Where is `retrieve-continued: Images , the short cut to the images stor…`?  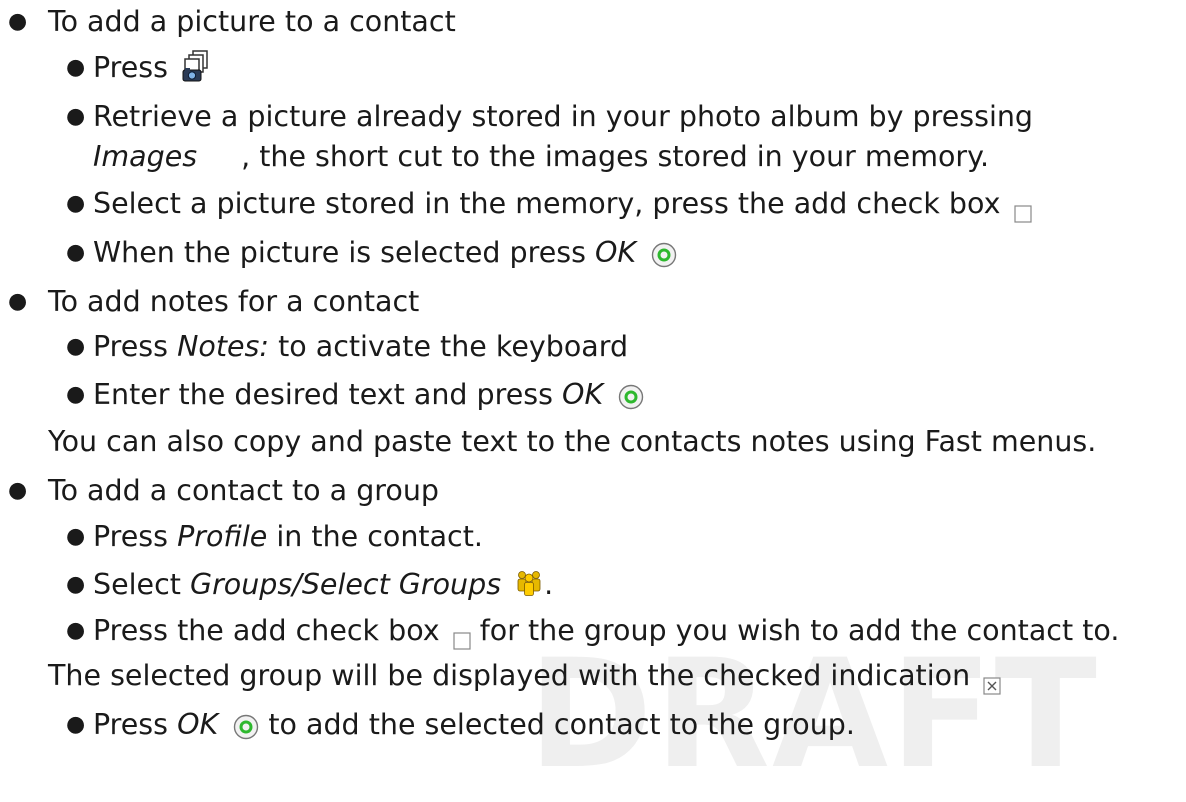
retrieve-continued: Images , the short cut to the images stor… is located at coordinates (541, 157).